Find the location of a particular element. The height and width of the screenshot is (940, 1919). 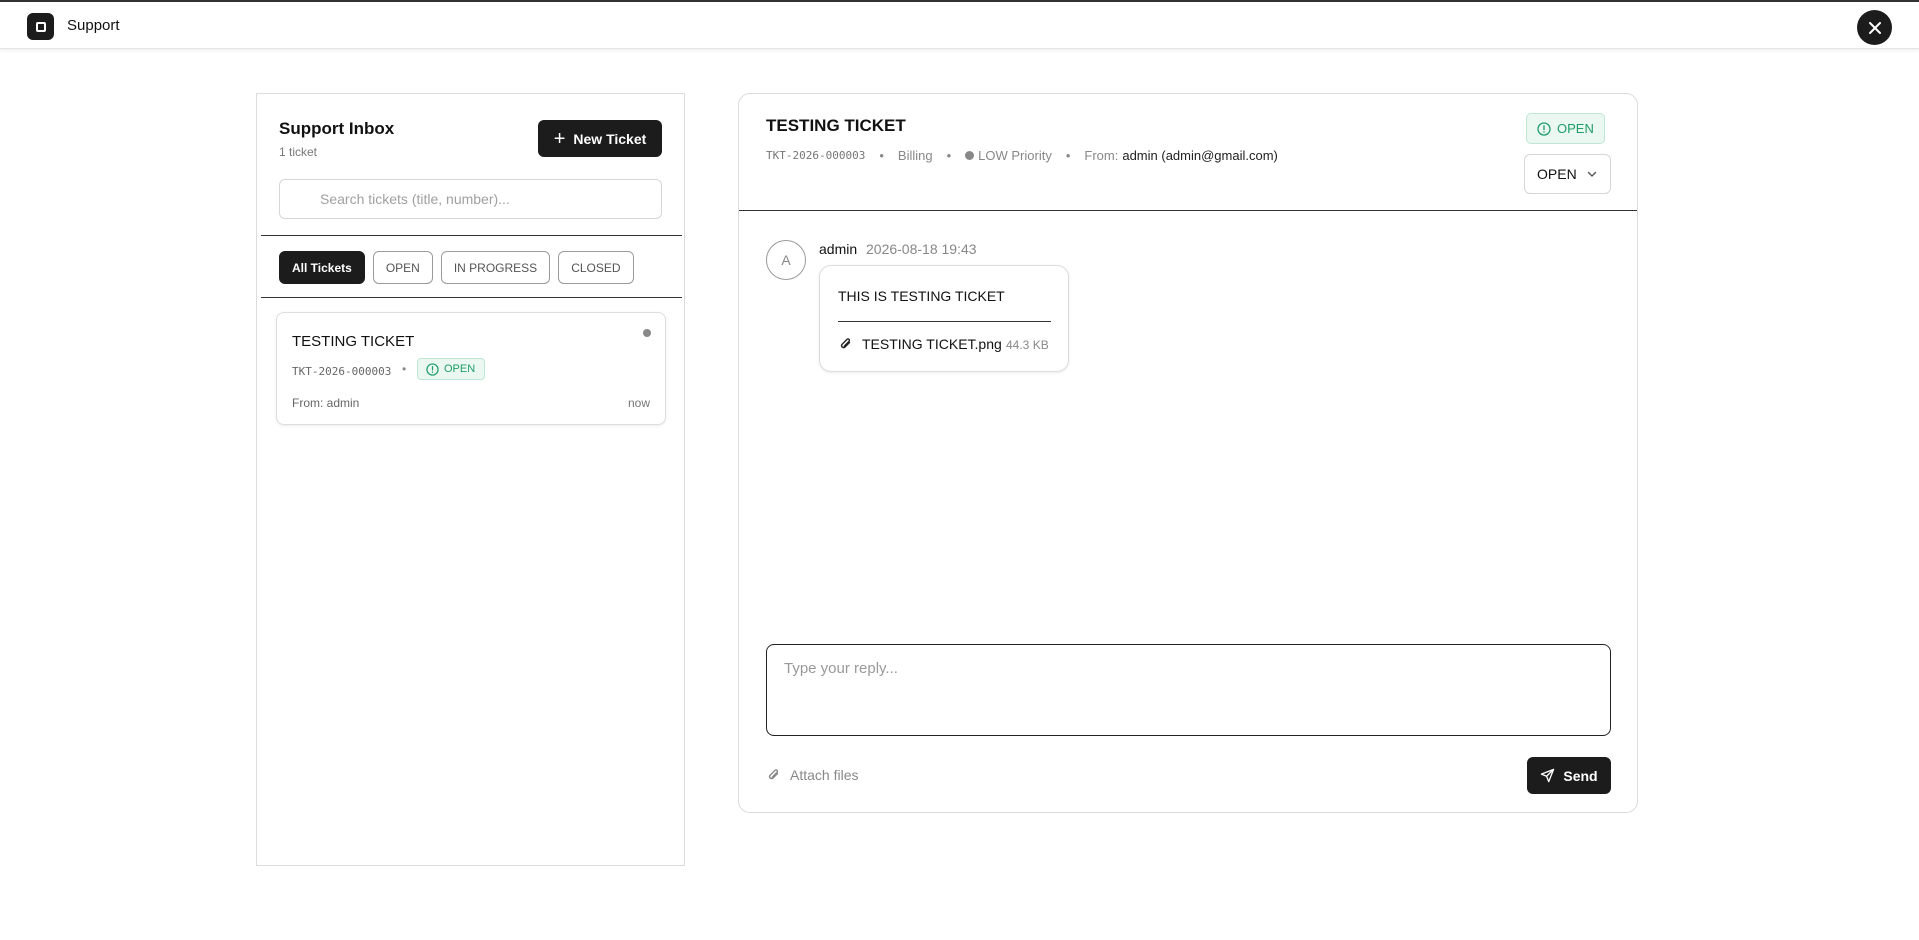

search-icon is located at coordinates (299, 197).